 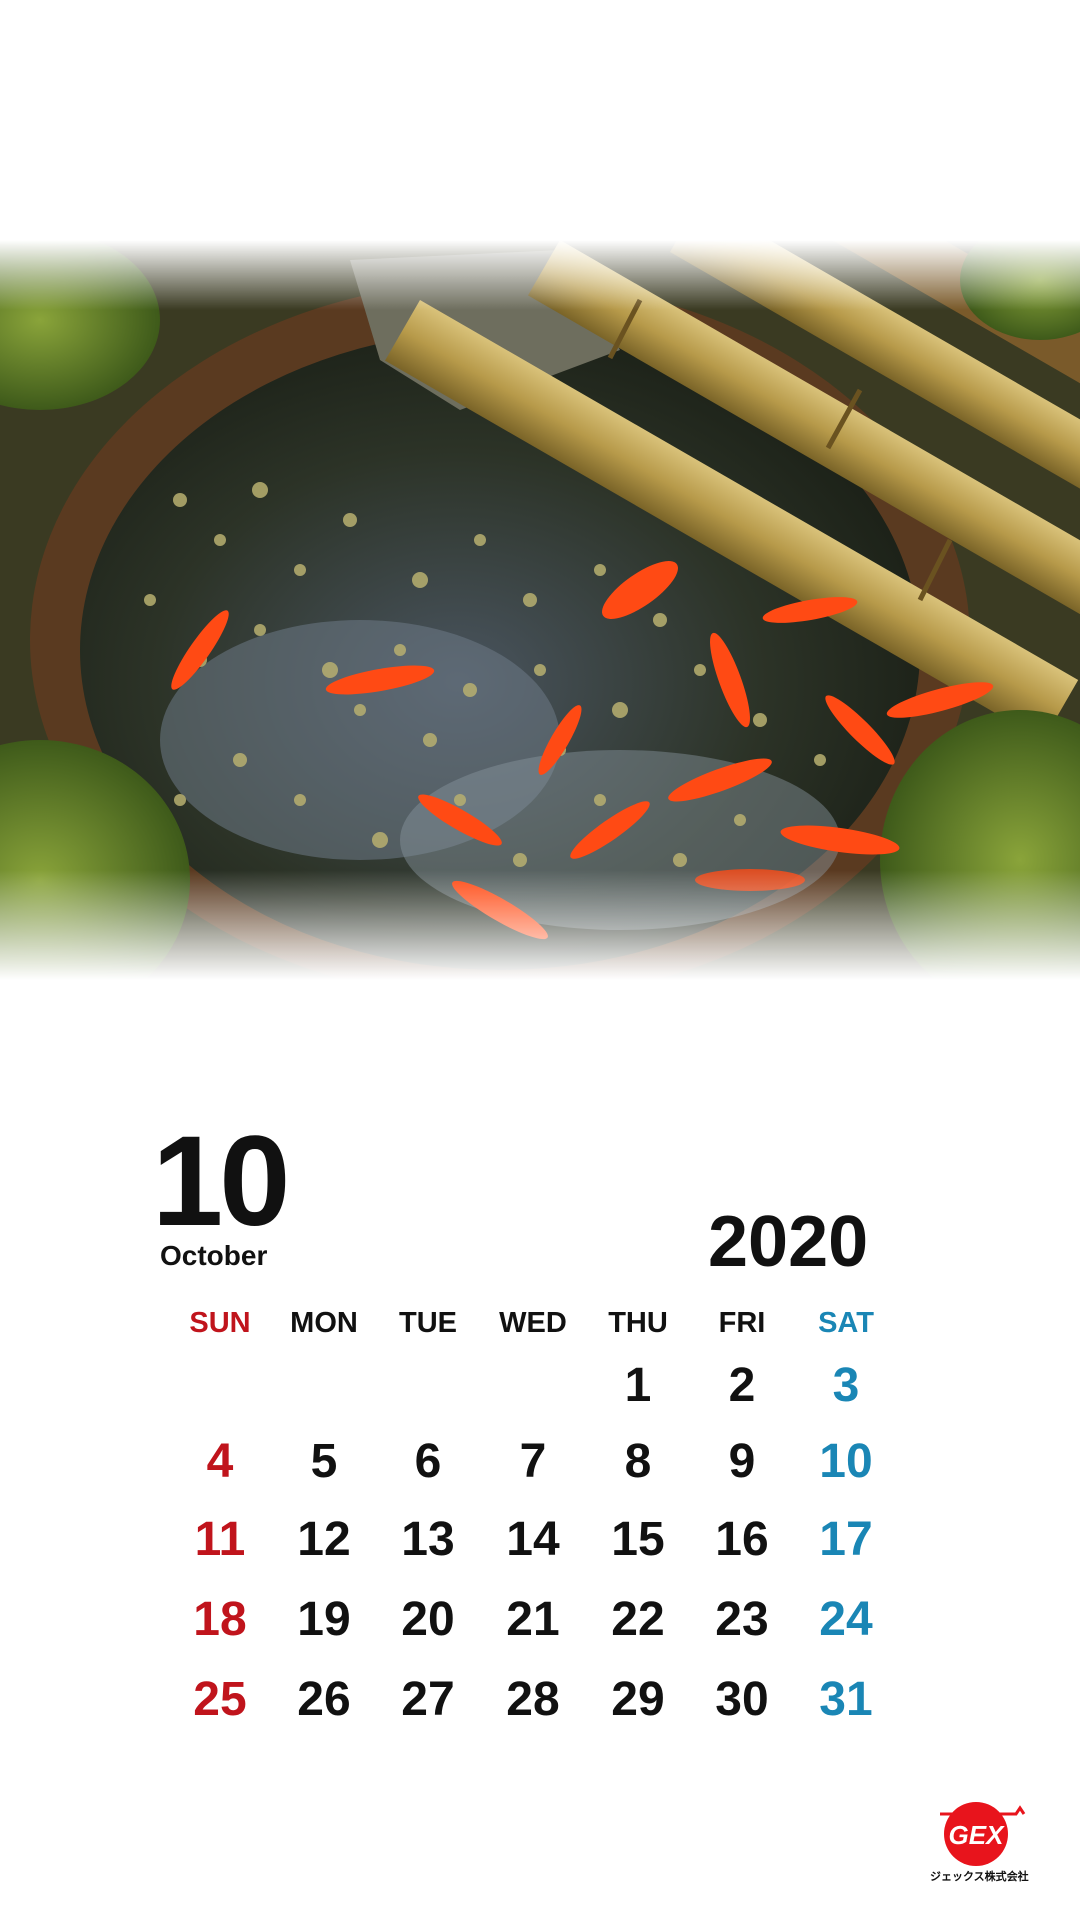 I want to click on date-cell: 23, so click(x=742, y=1619).